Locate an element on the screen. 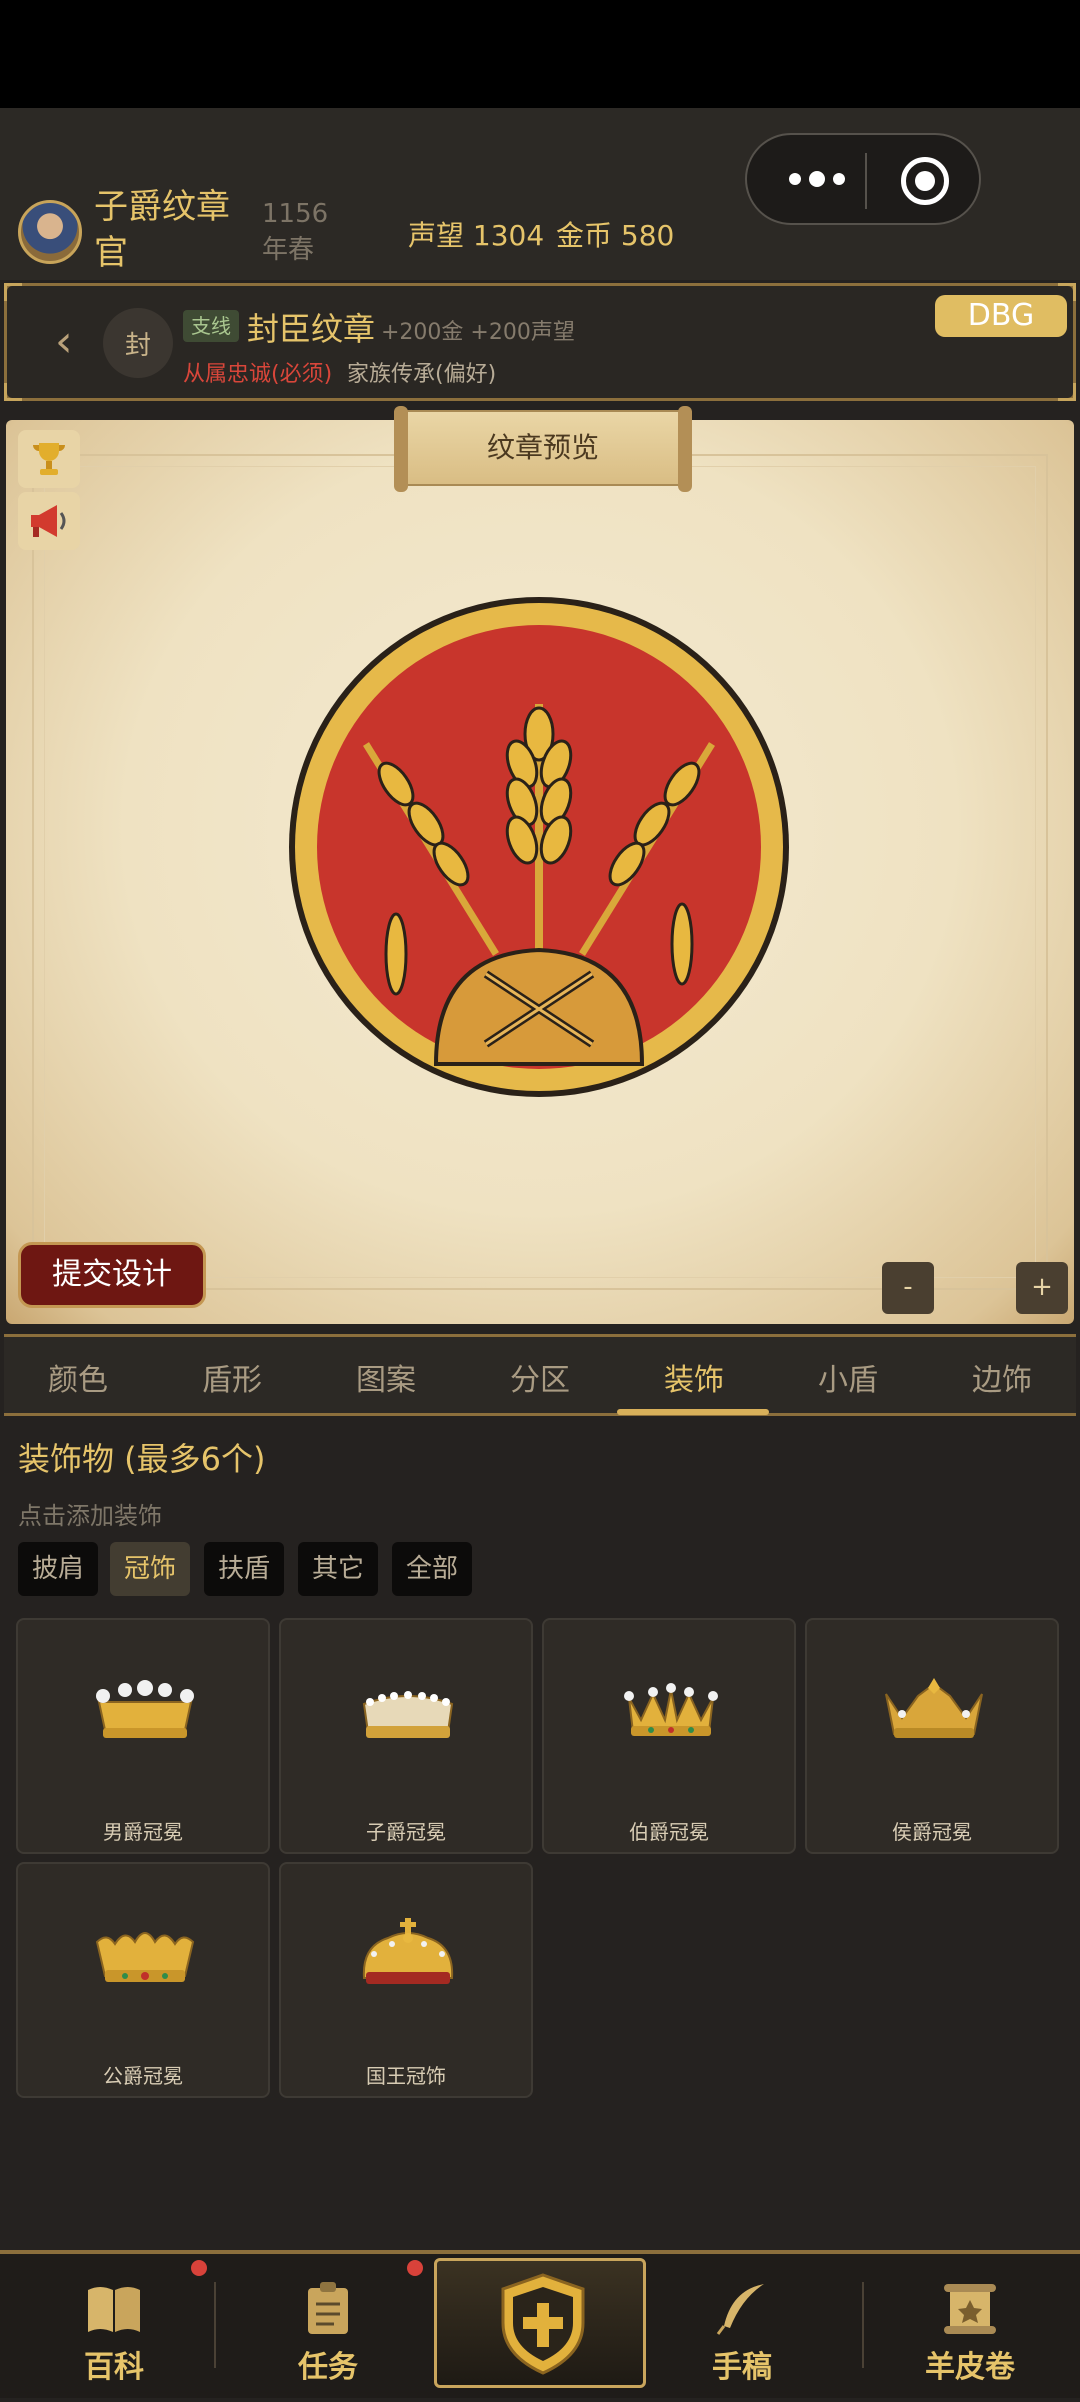  zoom-in-button: + is located at coordinates (1042, 1288).